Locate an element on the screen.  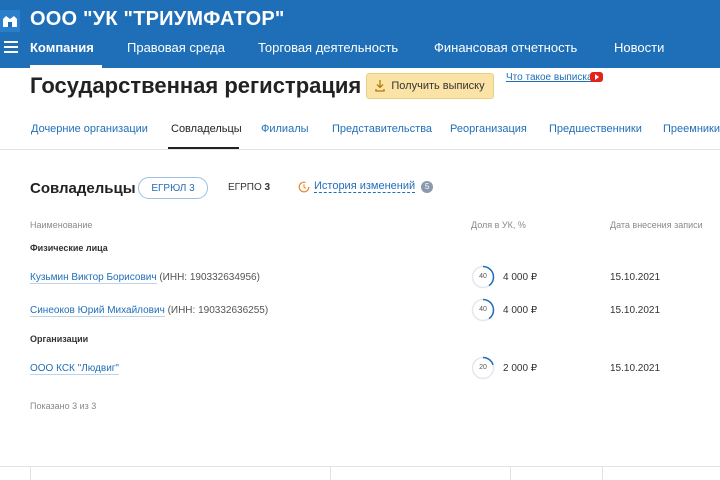
nav-item-legal: Правовая среда is located at coordinates (176, 47).